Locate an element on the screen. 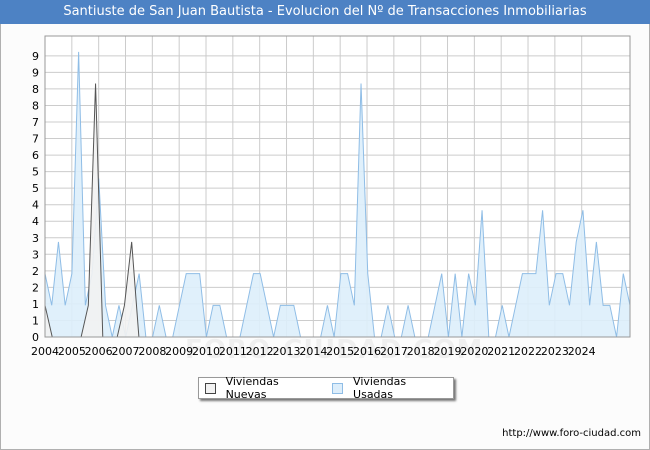  watermark: FORO-CIUDAD.COM is located at coordinates (334, 350).